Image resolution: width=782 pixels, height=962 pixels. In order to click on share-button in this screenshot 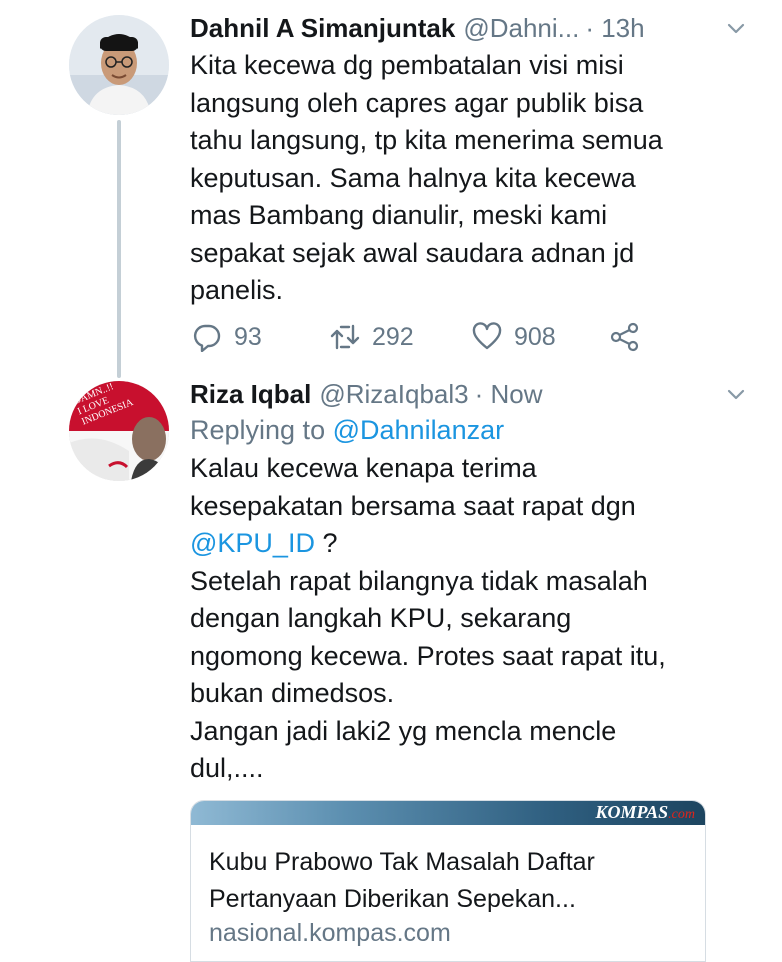, I will do `click(631, 337)`.